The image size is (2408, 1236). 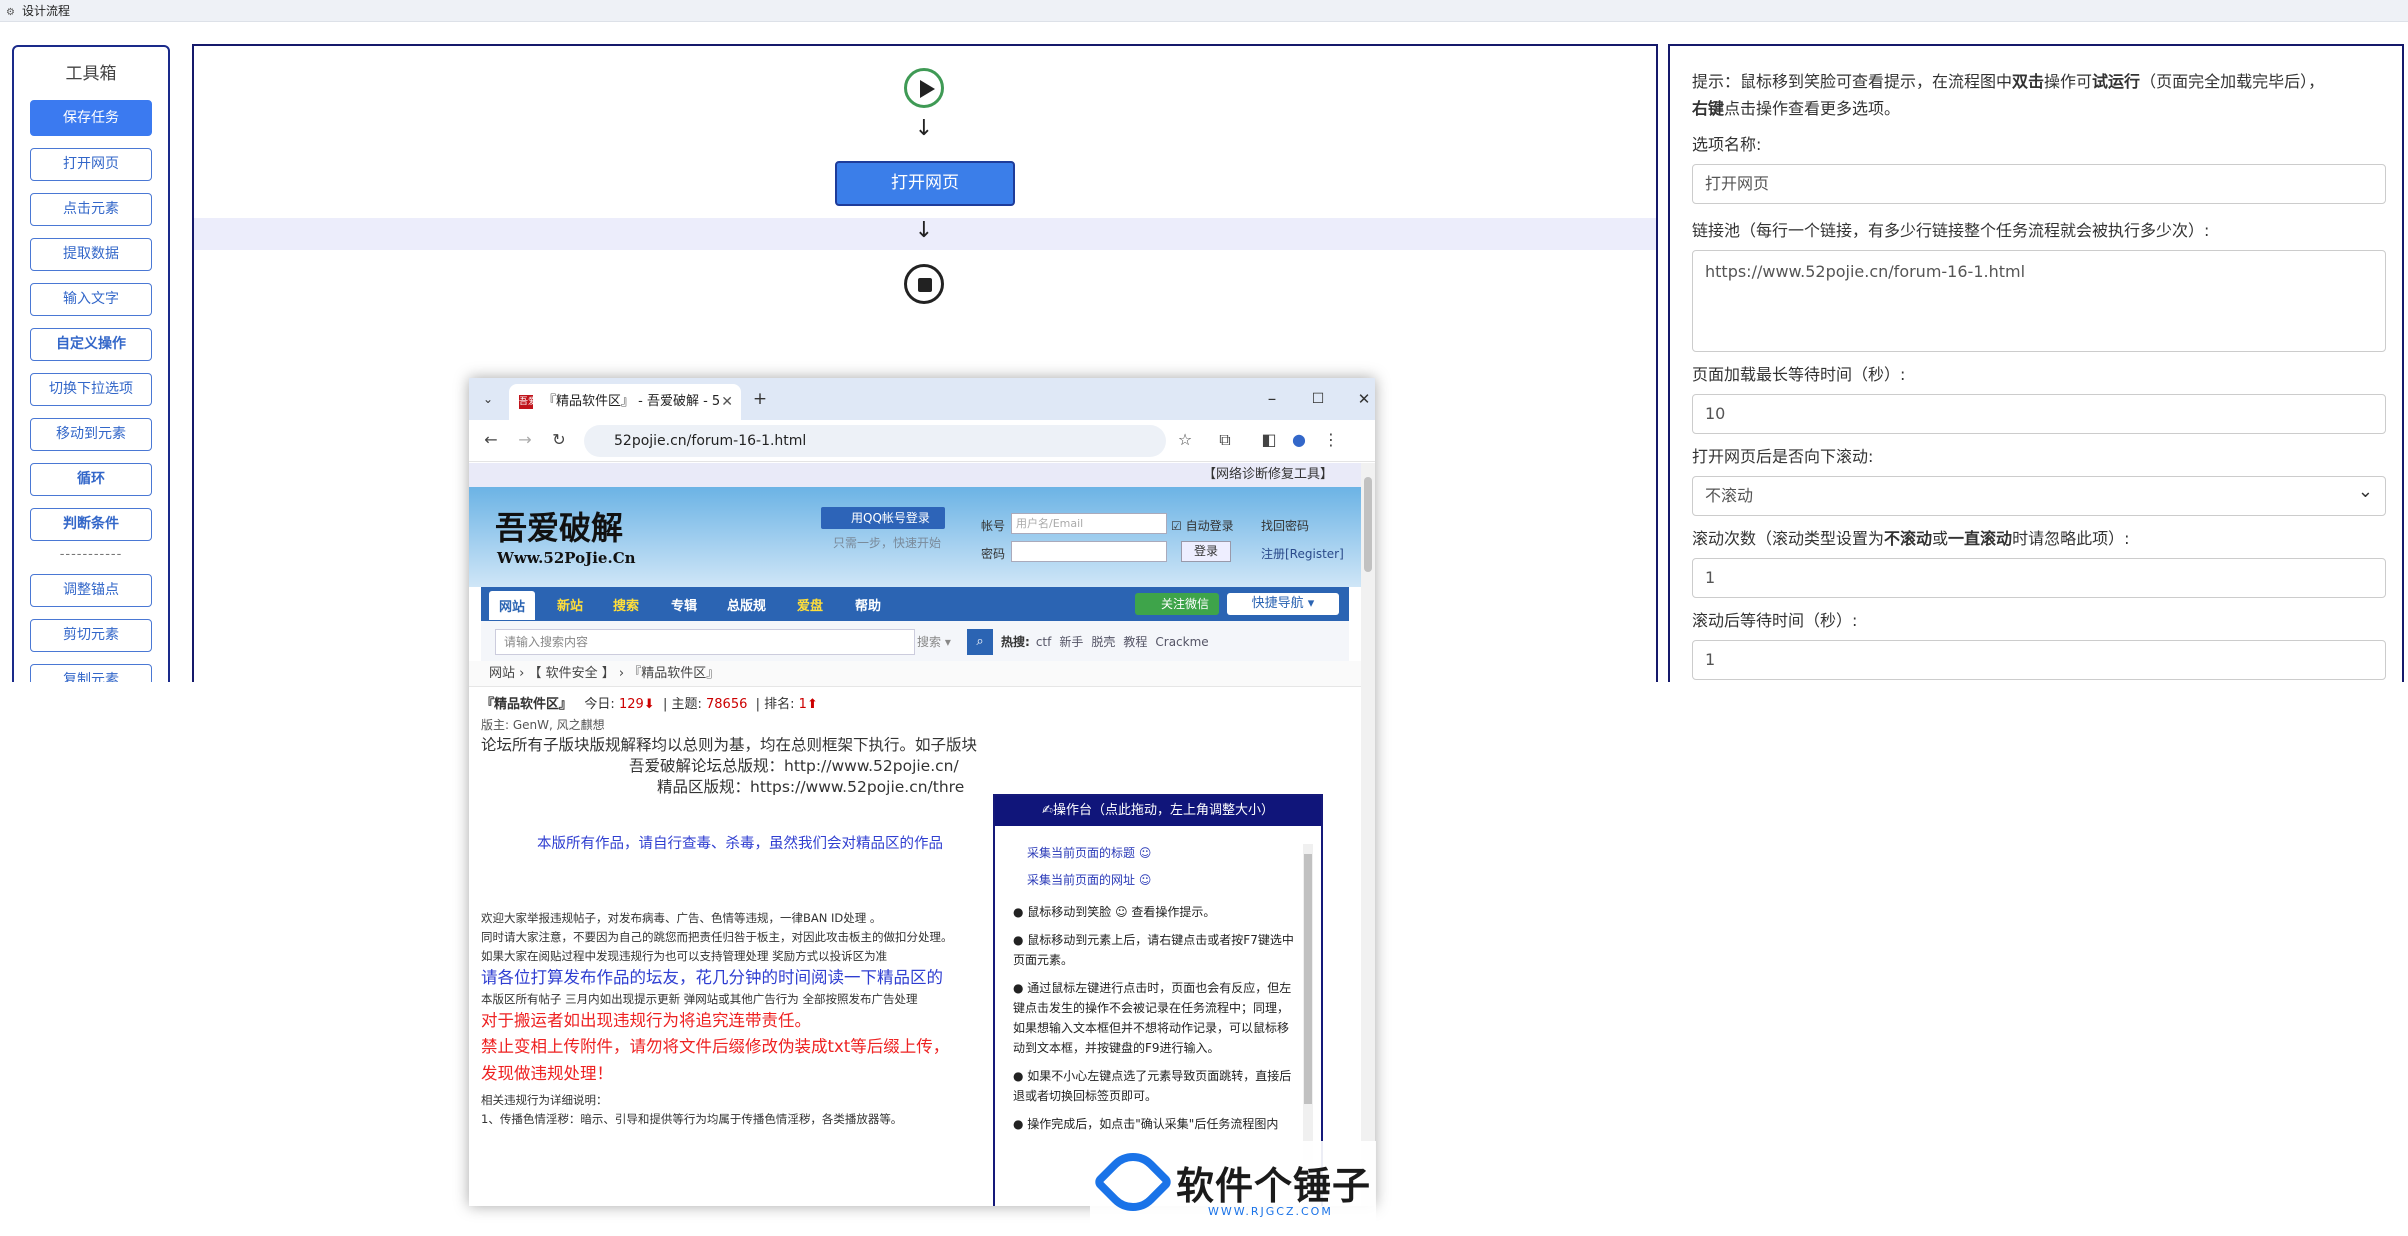 What do you see at coordinates (1044, 642) in the screenshot?
I see `hot-link: ctf` at bounding box center [1044, 642].